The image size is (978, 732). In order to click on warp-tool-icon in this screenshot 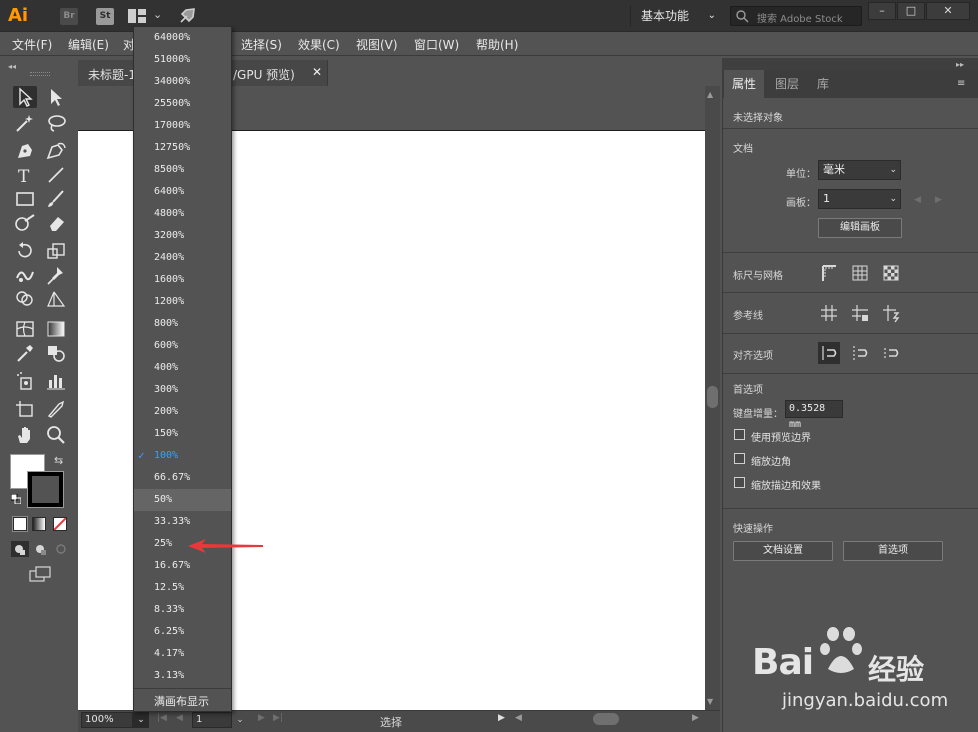, I will do `click(25, 275)`.